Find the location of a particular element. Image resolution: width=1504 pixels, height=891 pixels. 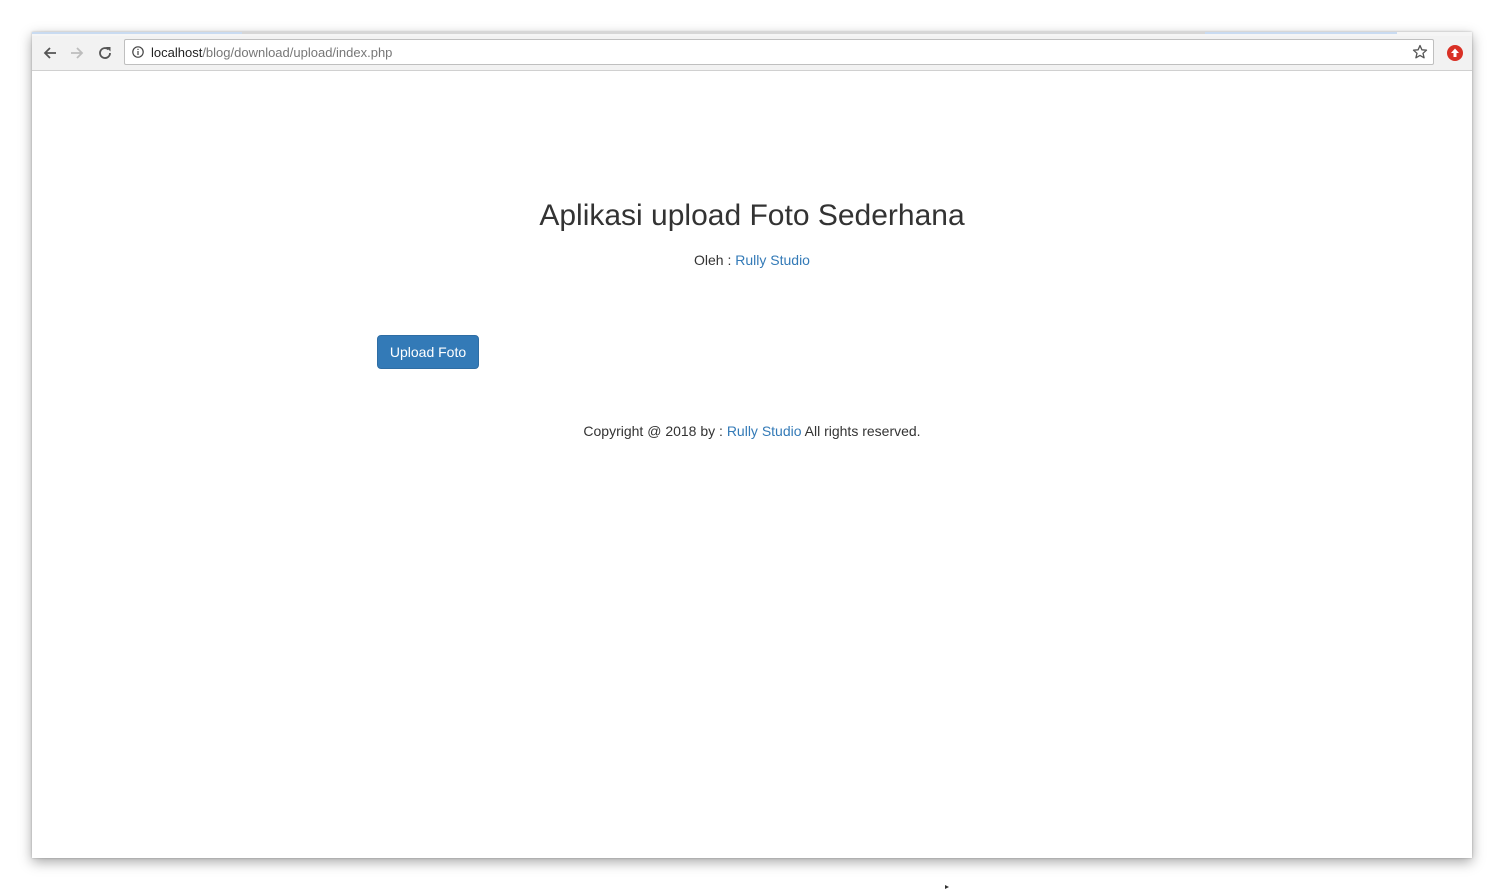

byline: Oleh : Rully Studio is located at coordinates (752, 260).